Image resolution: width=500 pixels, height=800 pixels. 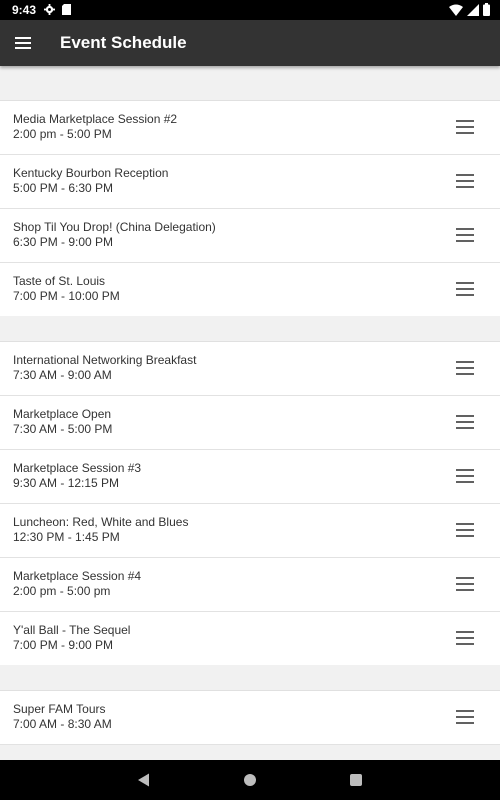 I want to click on event-time: 7:00 PM - 10:00 PM, so click(x=66, y=296).